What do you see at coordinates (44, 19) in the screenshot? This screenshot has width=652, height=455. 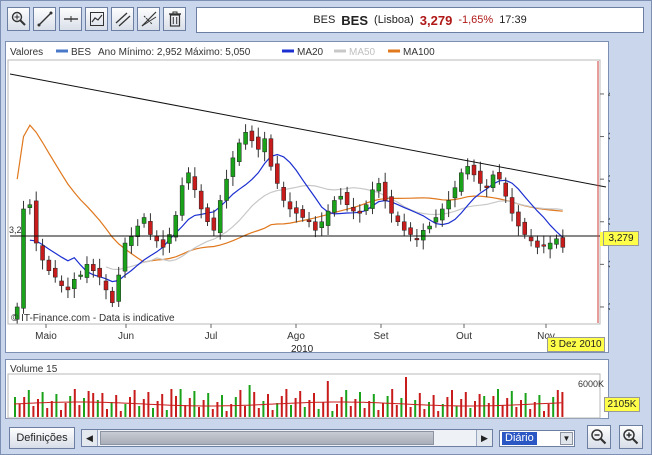 I see `draw-line-tool-button` at bounding box center [44, 19].